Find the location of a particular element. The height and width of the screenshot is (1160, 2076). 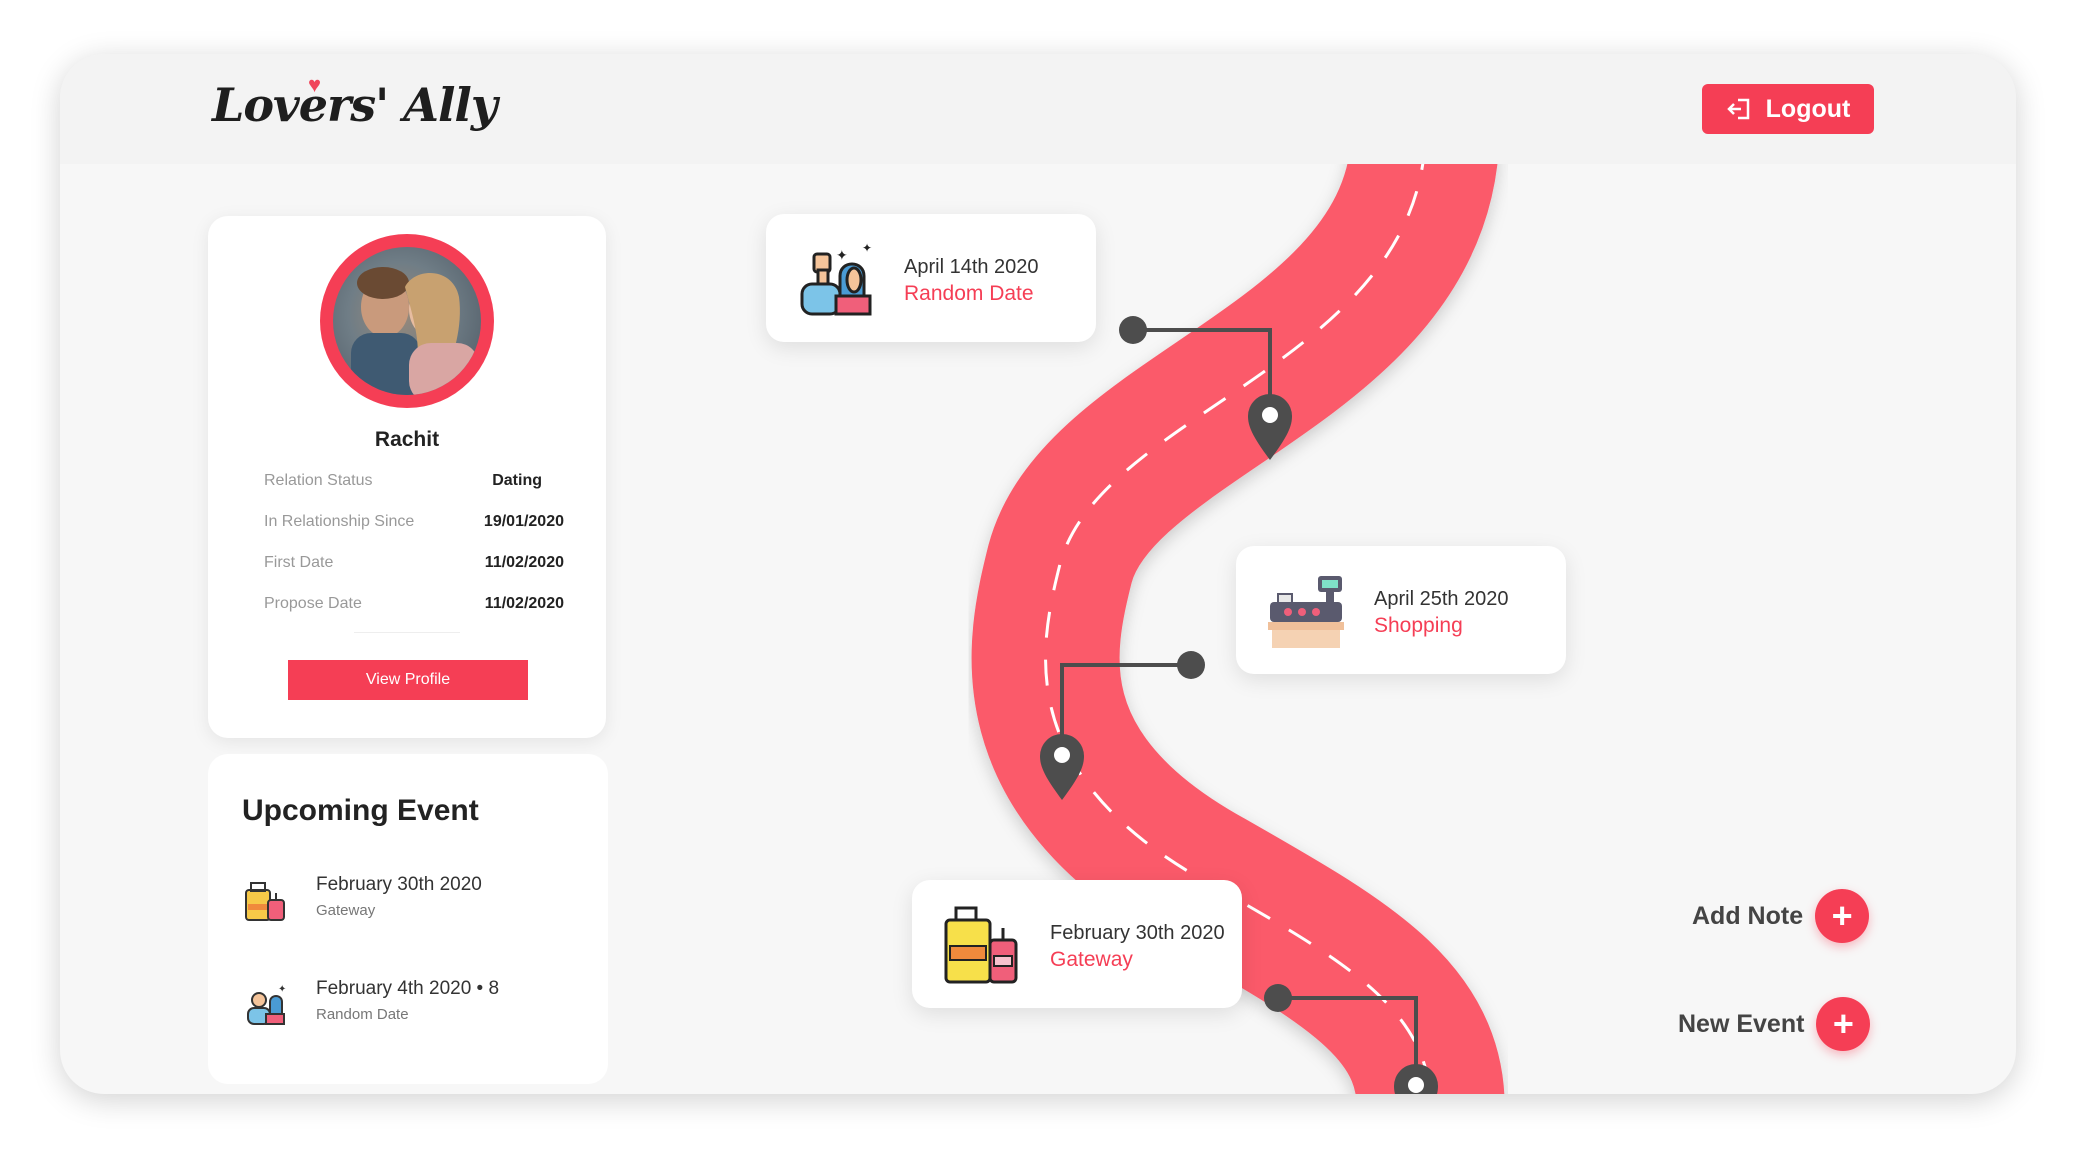

heart-icon: ♥ is located at coordinates (315, 84).